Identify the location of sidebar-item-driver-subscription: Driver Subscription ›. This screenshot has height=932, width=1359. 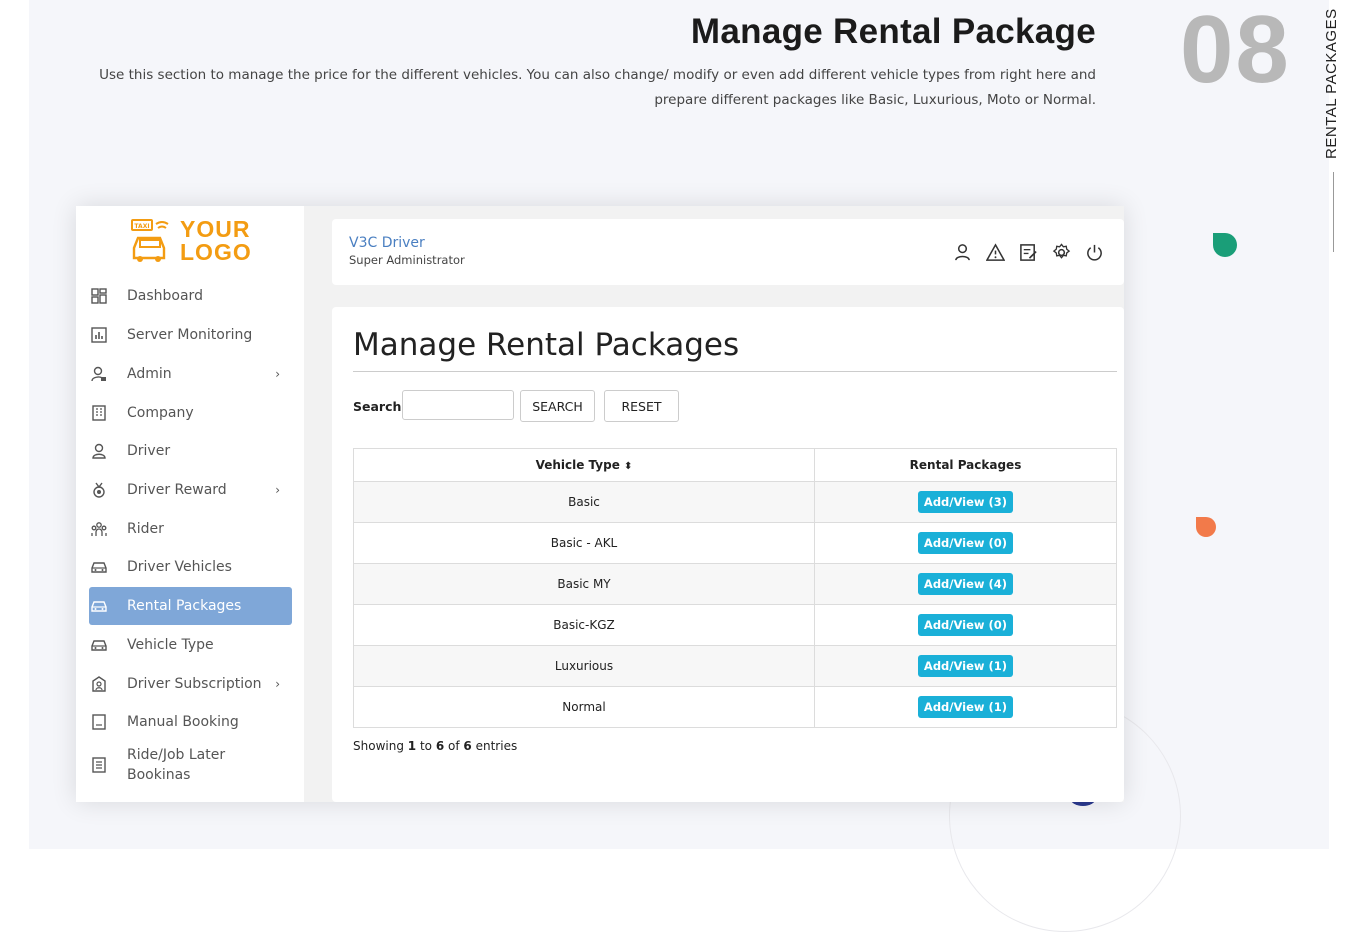
(190, 684).